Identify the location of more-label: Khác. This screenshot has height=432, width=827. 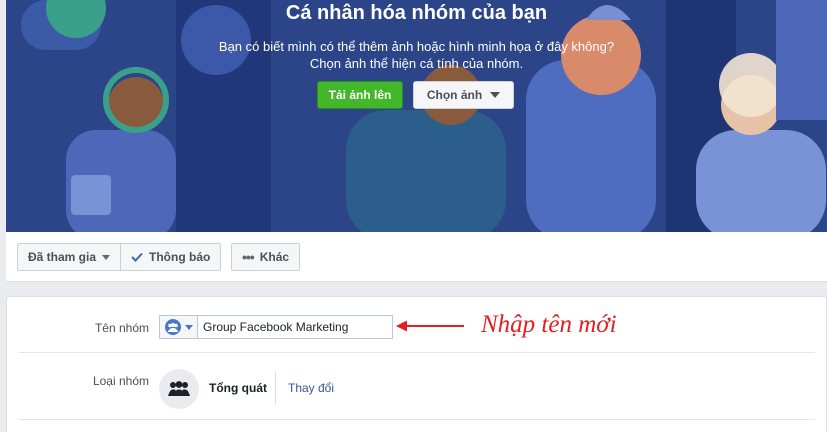
(274, 257).